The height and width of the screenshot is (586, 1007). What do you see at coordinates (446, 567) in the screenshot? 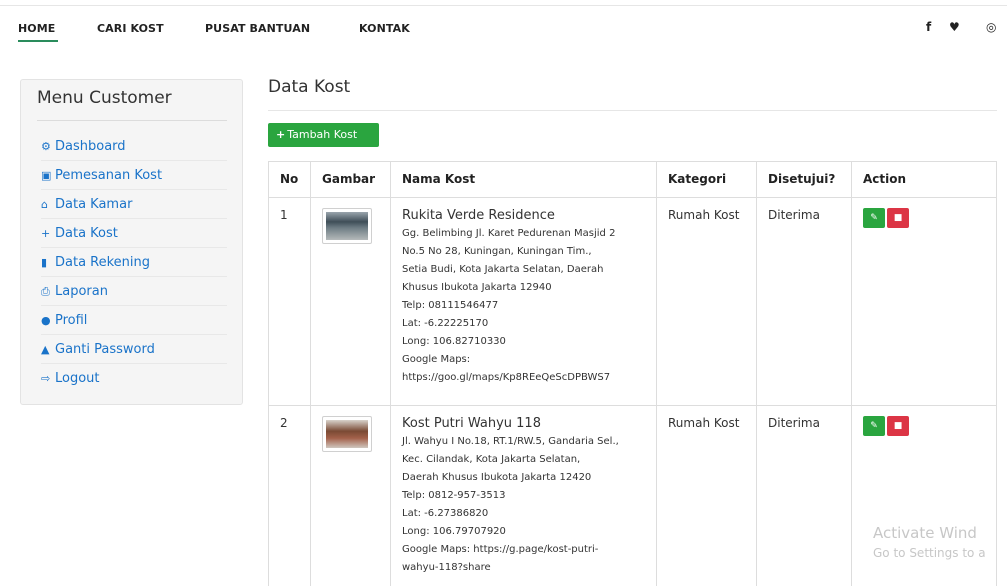
I see `kost-maps-url-cont: wahyu-118?share` at bounding box center [446, 567].